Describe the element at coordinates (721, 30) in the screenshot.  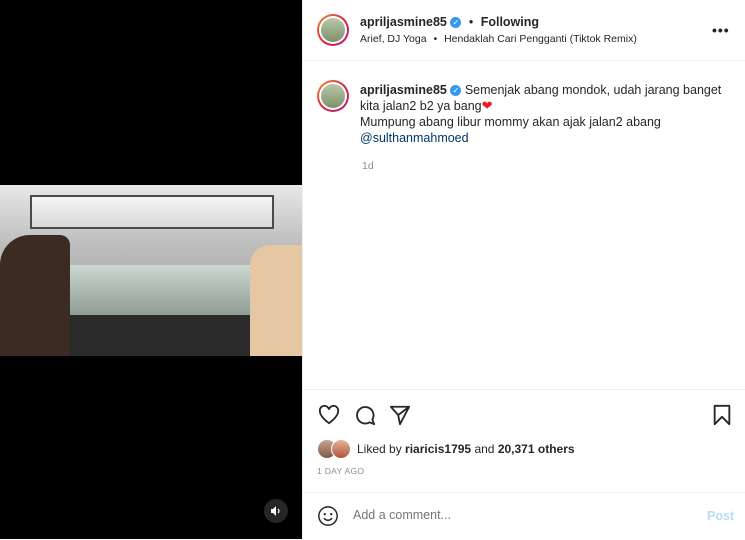
I see `more-options-icon: •••` at that location.